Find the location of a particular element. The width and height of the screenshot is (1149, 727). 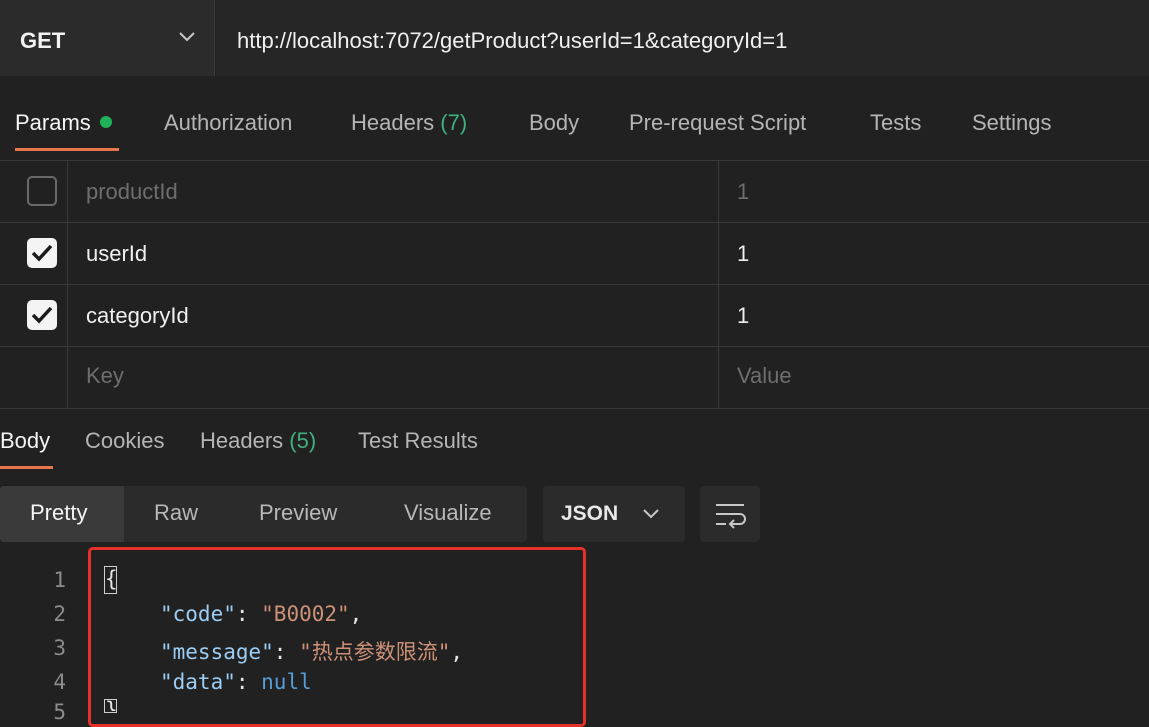

new-param-value-input: Value is located at coordinates (764, 376).